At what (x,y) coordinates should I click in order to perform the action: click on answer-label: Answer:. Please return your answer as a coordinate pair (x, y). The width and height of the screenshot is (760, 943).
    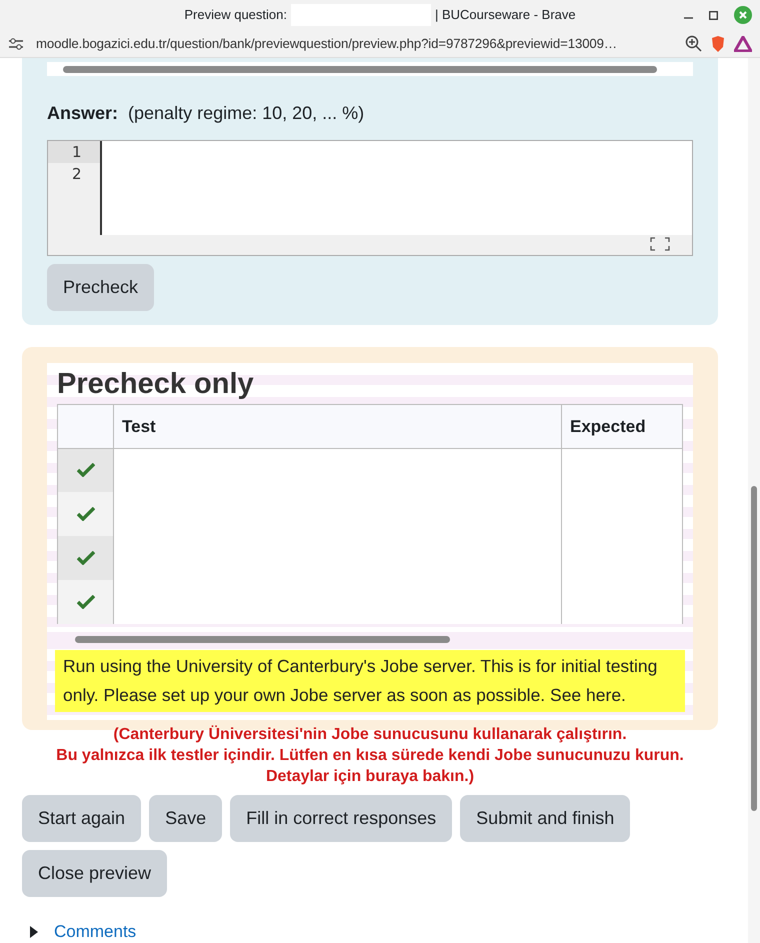
    Looking at the image, I should click on (82, 113).